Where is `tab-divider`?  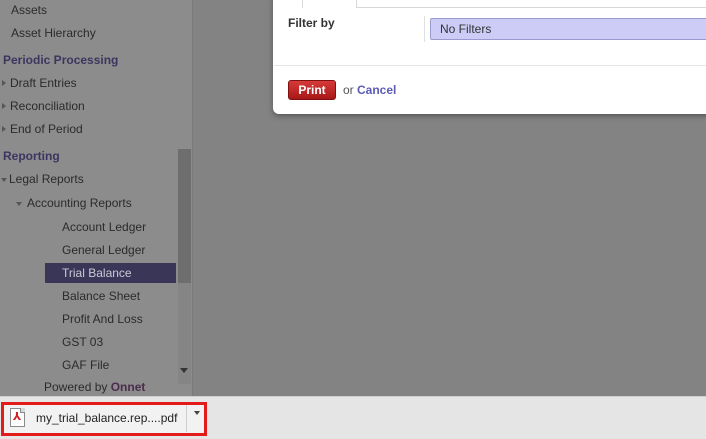
tab-divider is located at coordinates (531, 7).